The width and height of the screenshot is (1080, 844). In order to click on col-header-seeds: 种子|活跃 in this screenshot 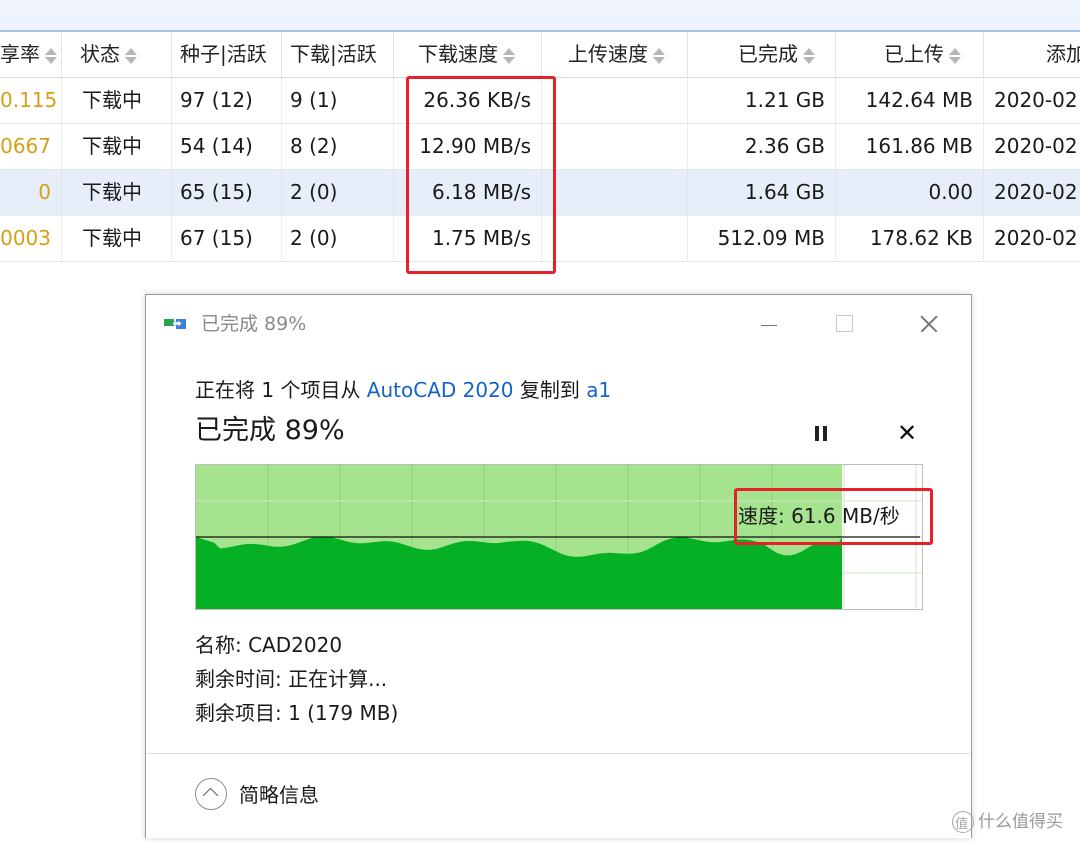, I will do `click(227, 54)`.